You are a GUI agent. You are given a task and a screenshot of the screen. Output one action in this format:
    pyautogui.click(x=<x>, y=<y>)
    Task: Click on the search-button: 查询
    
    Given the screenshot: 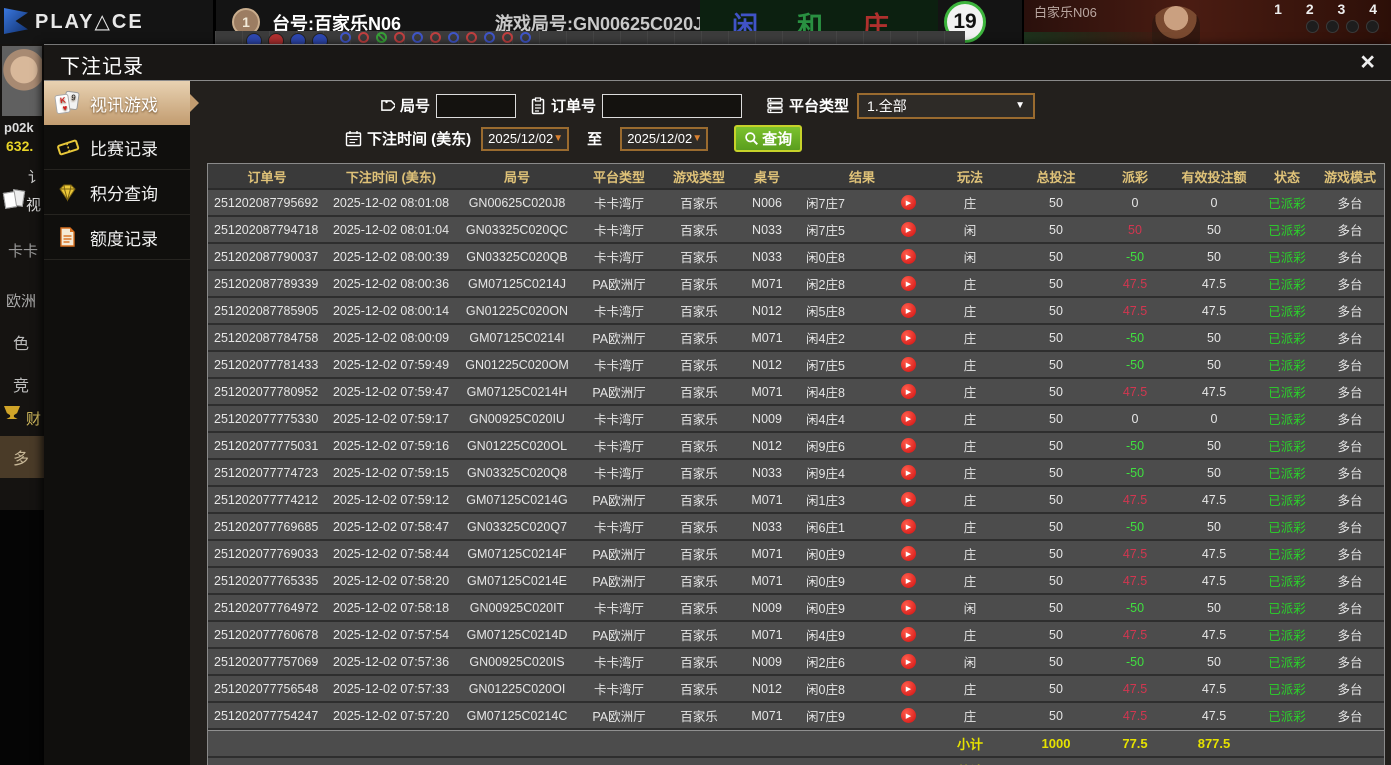 What is the action you would take?
    pyautogui.click(x=768, y=138)
    